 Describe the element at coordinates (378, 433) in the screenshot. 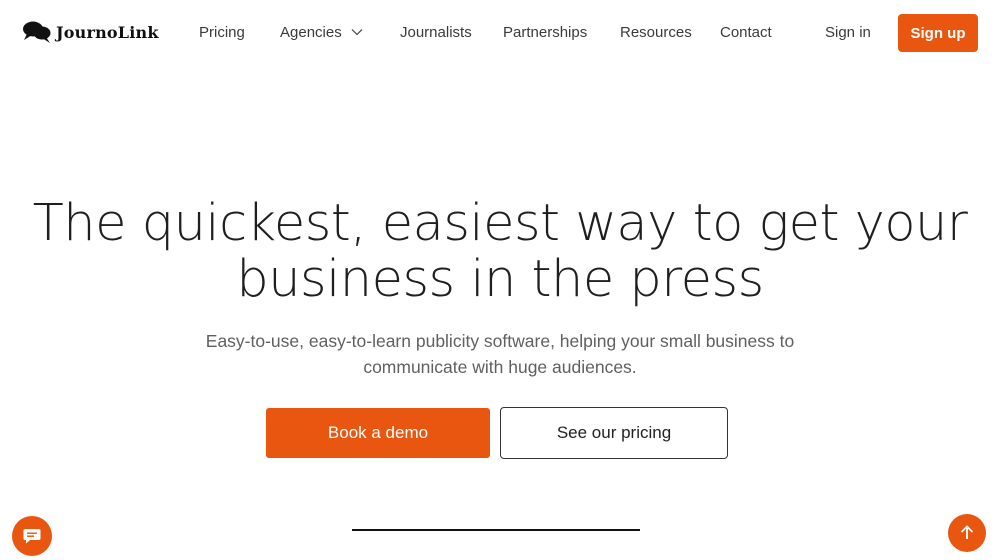

I see `book-demo-button: Book a demo` at that location.